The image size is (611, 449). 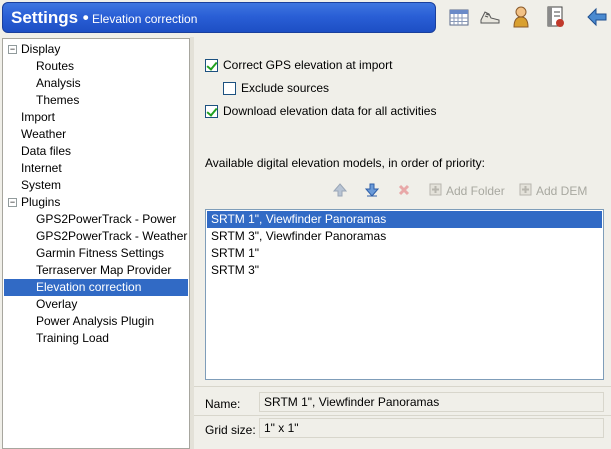 I want to click on correct-gps-checkbox, so click(x=211, y=65).